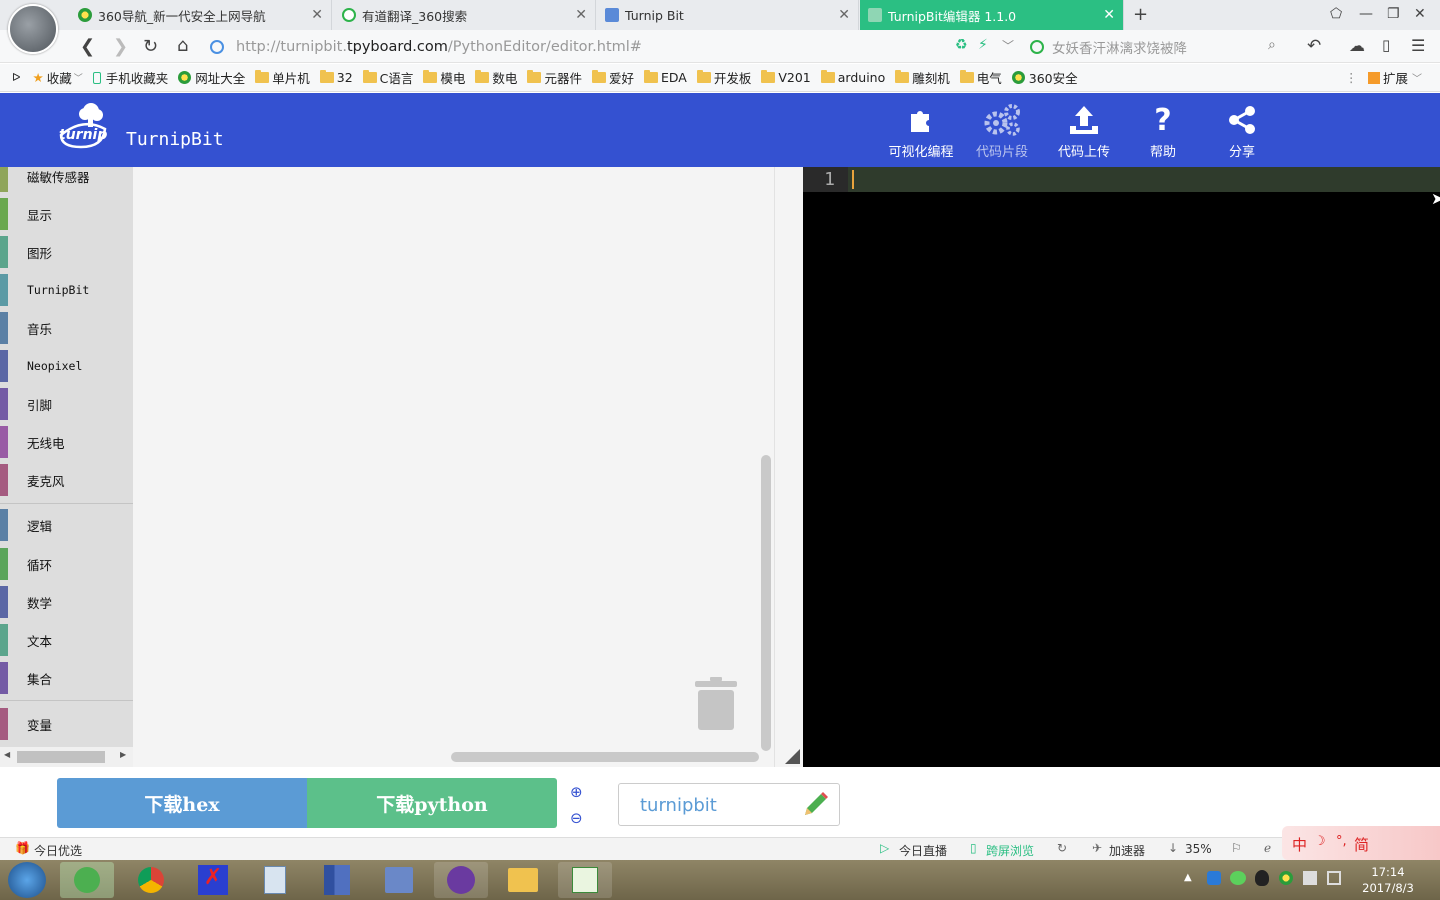 The image size is (1440, 900). Describe the element at coordinates (1198, 849) in the screenshot. I see `download-percent: 35%` at that location.